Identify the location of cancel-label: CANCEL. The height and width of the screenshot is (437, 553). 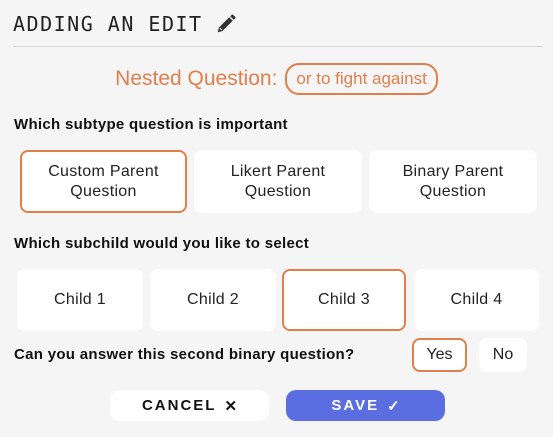
(179, 405).